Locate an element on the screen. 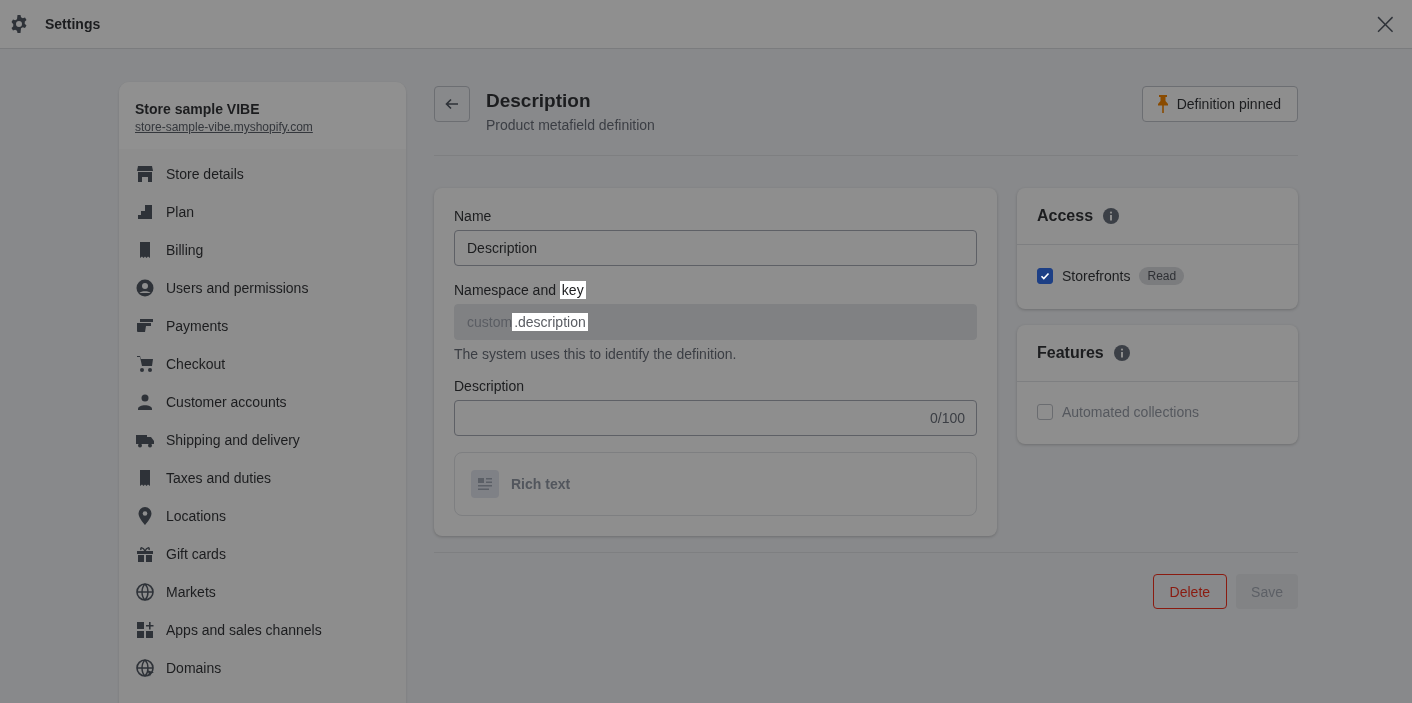 The width and height of the screenshot is (1412, 703). sidebar-item: Billing is located at coordinates (262, 250).